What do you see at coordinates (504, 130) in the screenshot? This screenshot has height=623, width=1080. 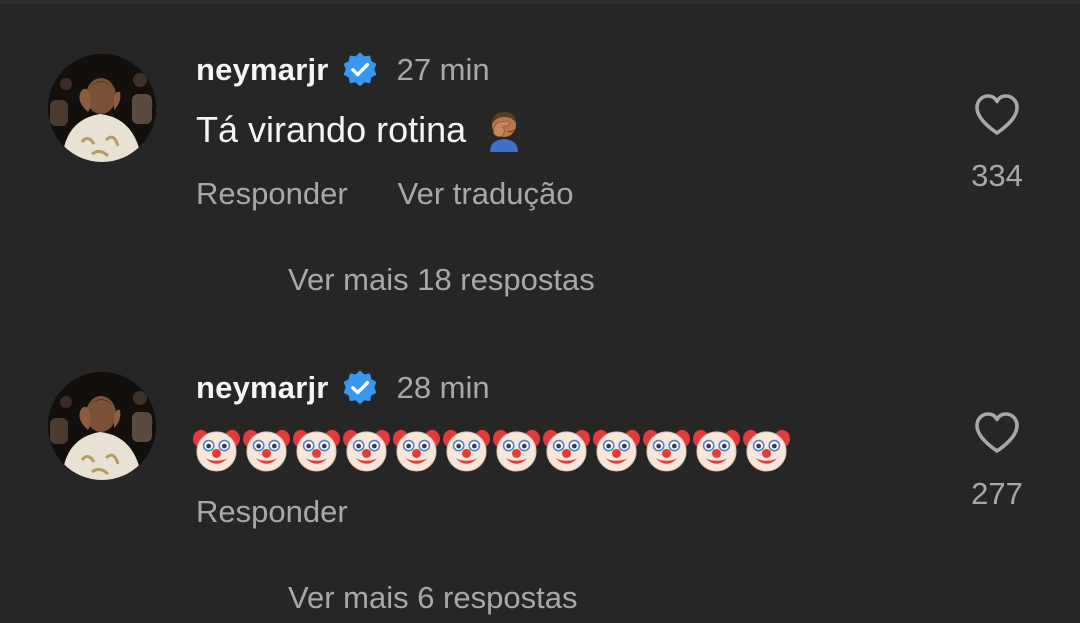 I see `facepalm-emoji-icon` at bounding box center [504, 130].